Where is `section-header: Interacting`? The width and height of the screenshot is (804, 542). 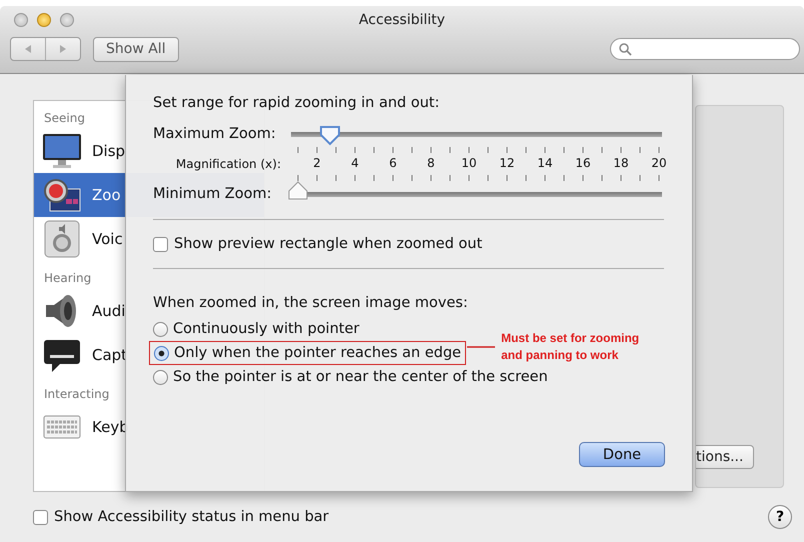
section-header: Interacting is located at coordinates (76, 394).